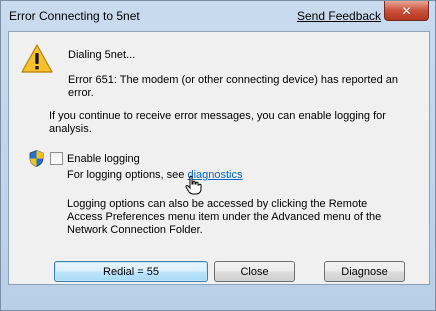  Describe the element at coordinates (36, 158) in the screenshot. I see `uac-shield-icon` at that location.